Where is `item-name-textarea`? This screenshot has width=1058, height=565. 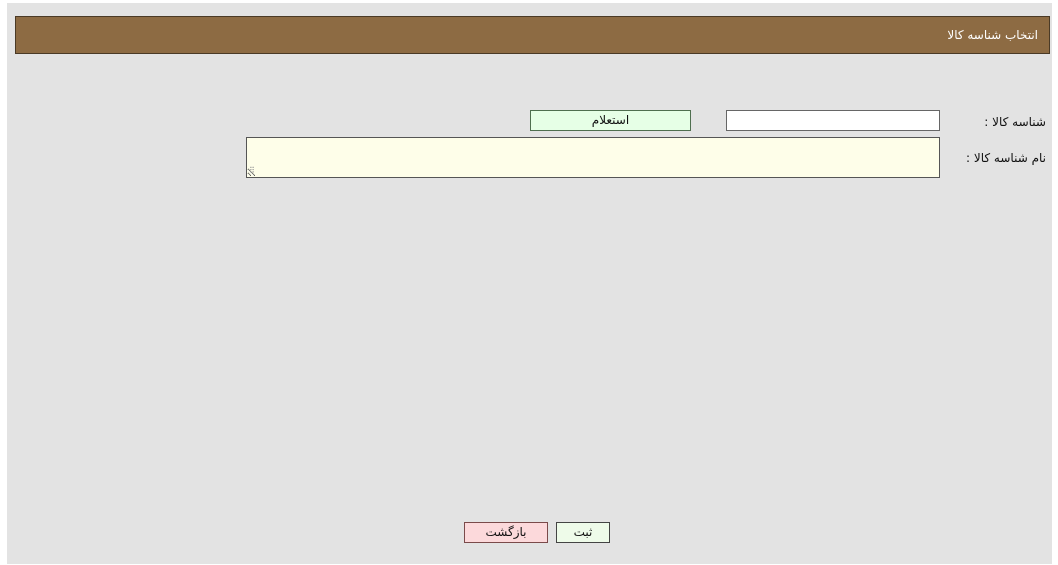
item-name-textarea is located at coordinates (593, 157).